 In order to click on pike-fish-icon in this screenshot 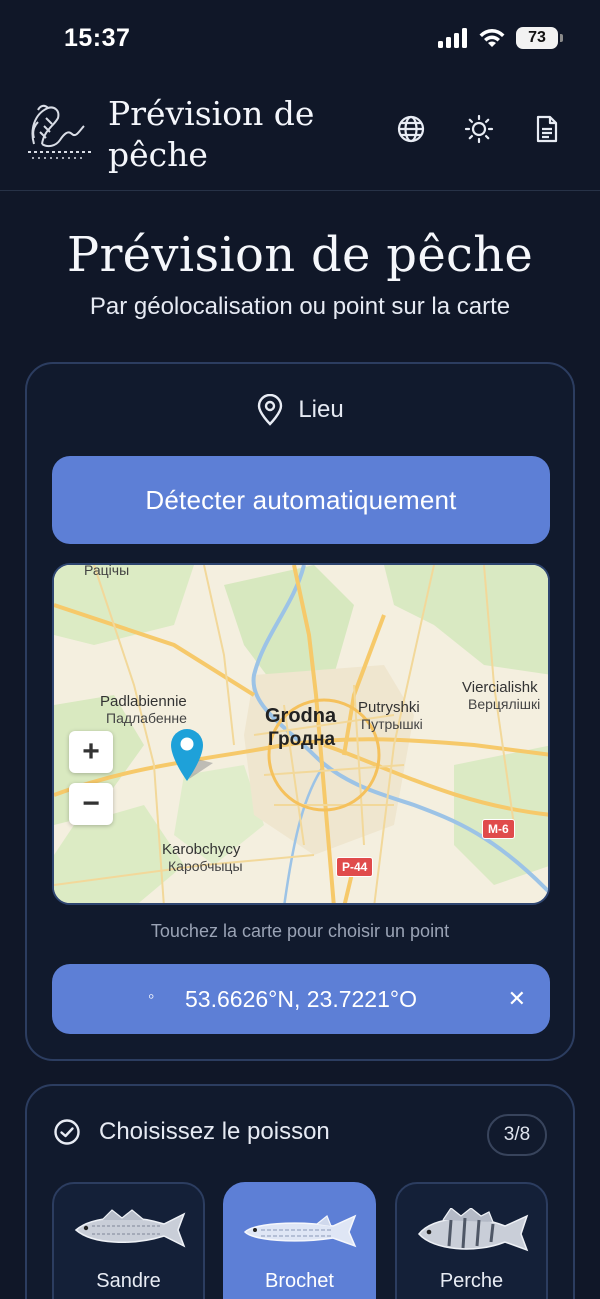, I will do `click(300, 1231)`.